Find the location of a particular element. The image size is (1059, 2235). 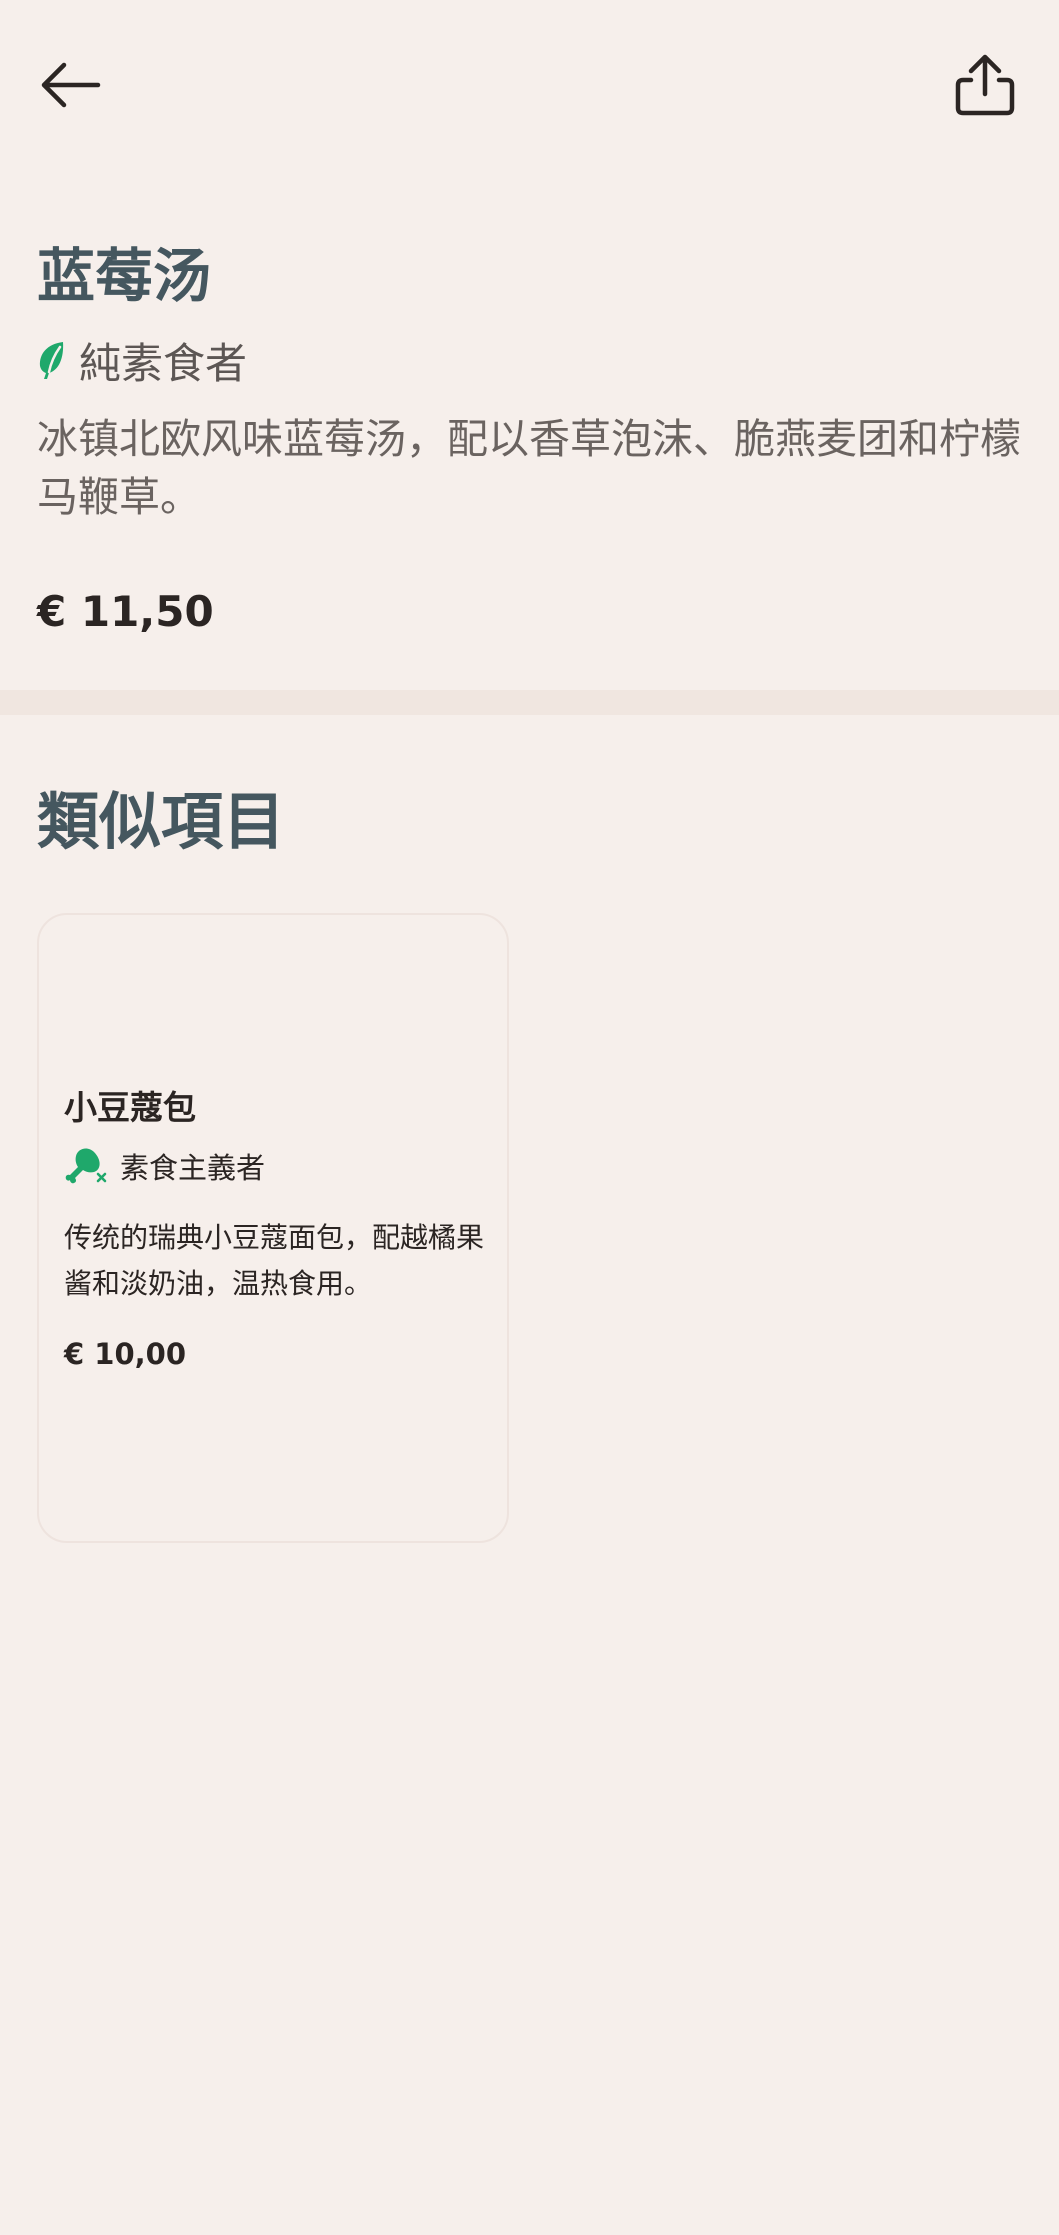

share-button is located at coordinates (985, 85).